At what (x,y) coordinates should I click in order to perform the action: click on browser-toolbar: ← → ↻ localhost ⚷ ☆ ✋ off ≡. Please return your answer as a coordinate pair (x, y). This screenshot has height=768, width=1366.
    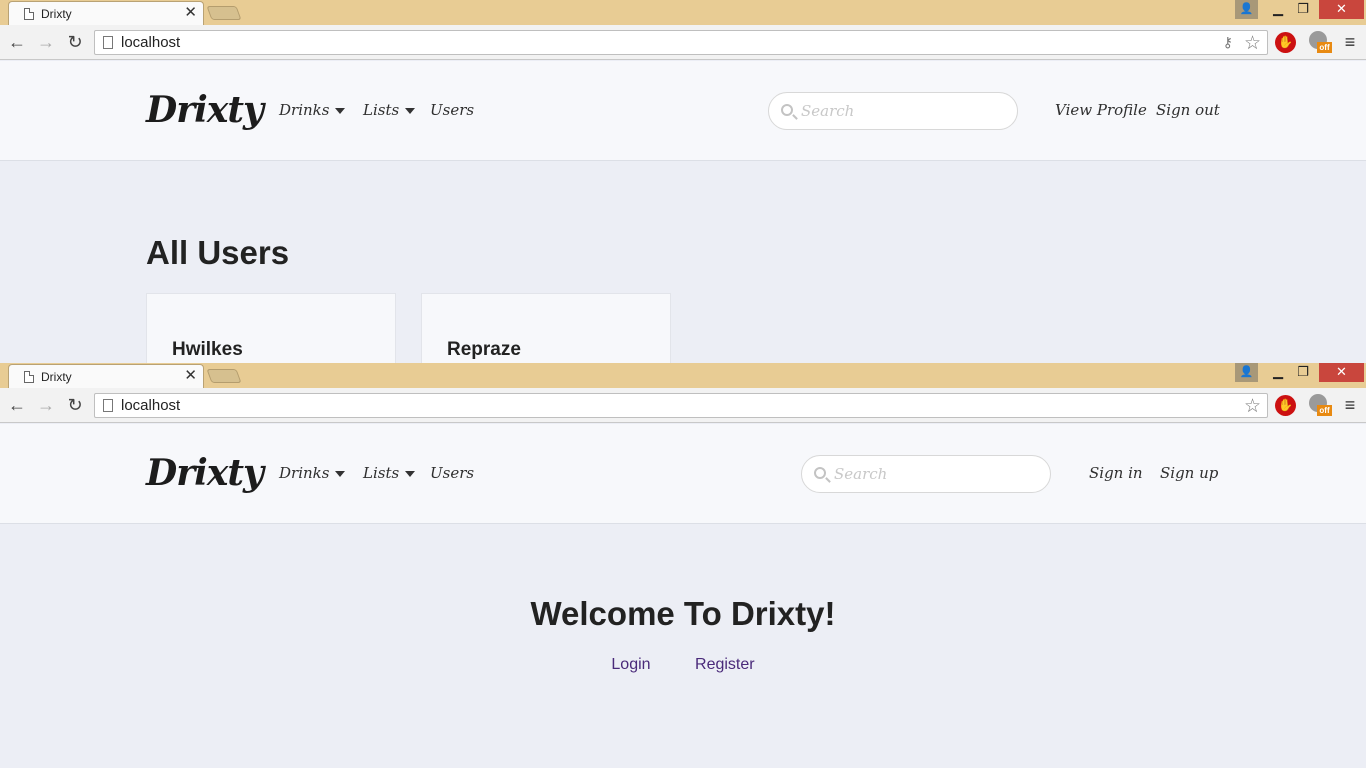
    Looking at the image, I should click on (683, 42).